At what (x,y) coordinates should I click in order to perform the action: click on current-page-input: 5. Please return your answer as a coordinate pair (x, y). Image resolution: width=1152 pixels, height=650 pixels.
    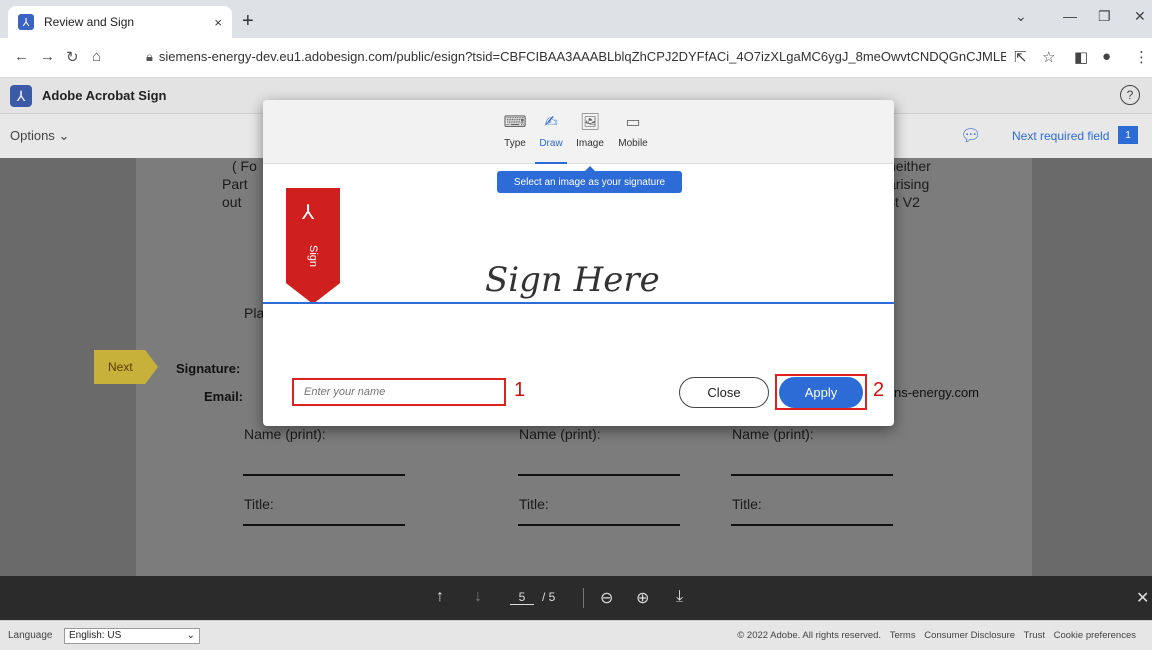
    Looking at the image, I should click on (522, 597).